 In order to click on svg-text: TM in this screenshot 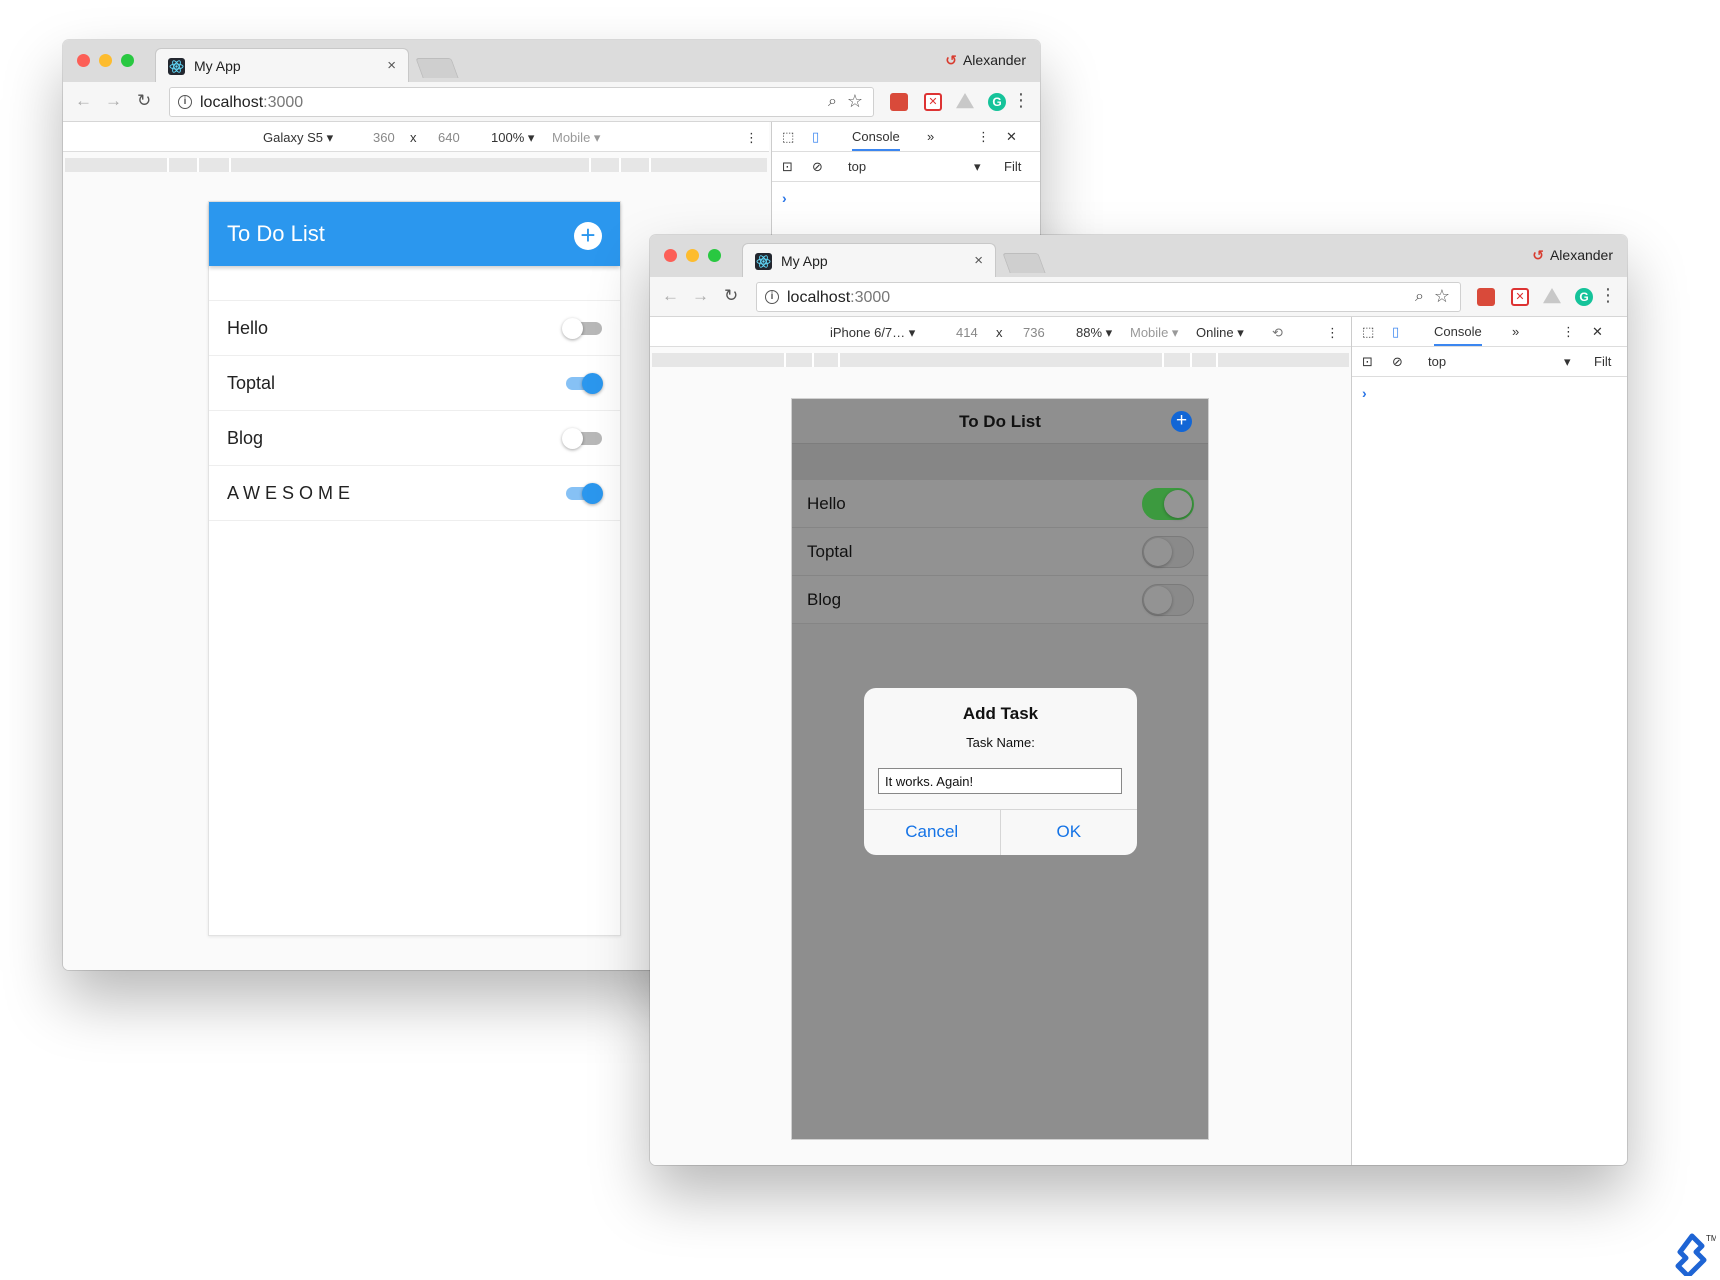, I will do `click(1711, 1238)`.